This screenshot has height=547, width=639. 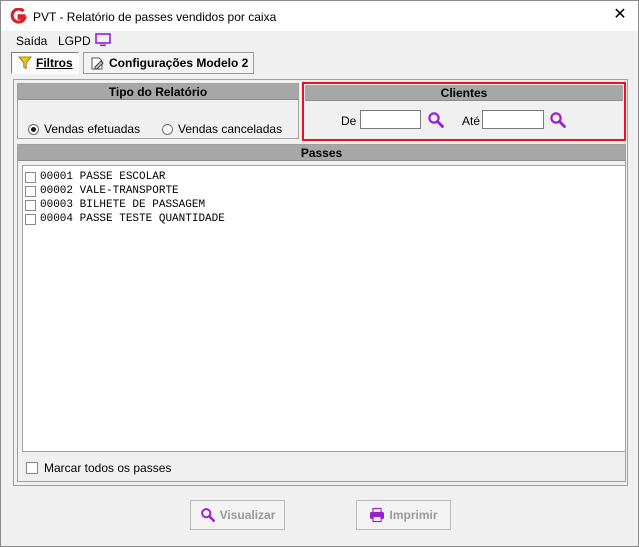 I want to click on clients-to-label: Até, so click(x=471, y=121).